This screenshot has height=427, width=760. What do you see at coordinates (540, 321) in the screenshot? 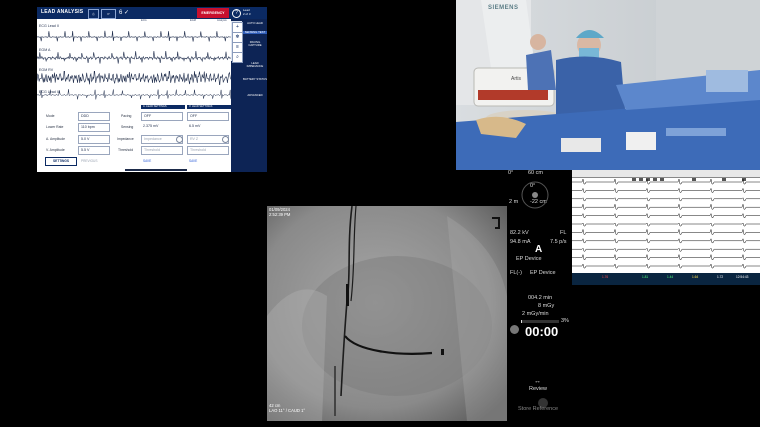
I see `dose-progress-track` at bounding box center [540, 321].